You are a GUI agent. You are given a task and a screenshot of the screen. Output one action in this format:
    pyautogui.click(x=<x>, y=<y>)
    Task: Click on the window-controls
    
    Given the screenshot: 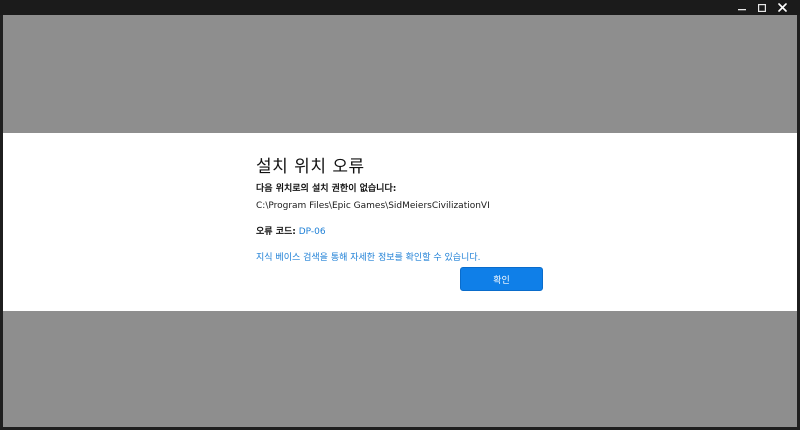 What is the action you would take?
    pyautogui.click(x=762, y=7)
    